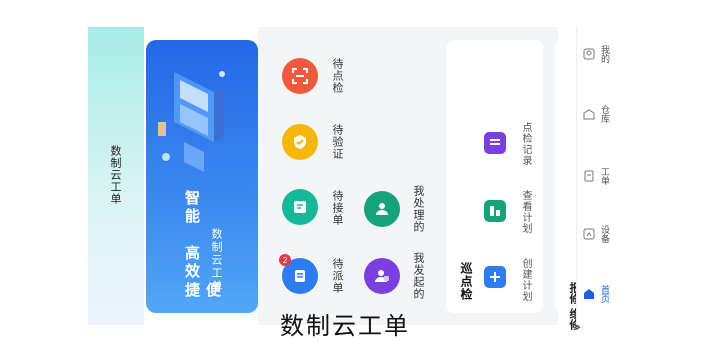  I want to click on workorder-icon, so click(589, 176).